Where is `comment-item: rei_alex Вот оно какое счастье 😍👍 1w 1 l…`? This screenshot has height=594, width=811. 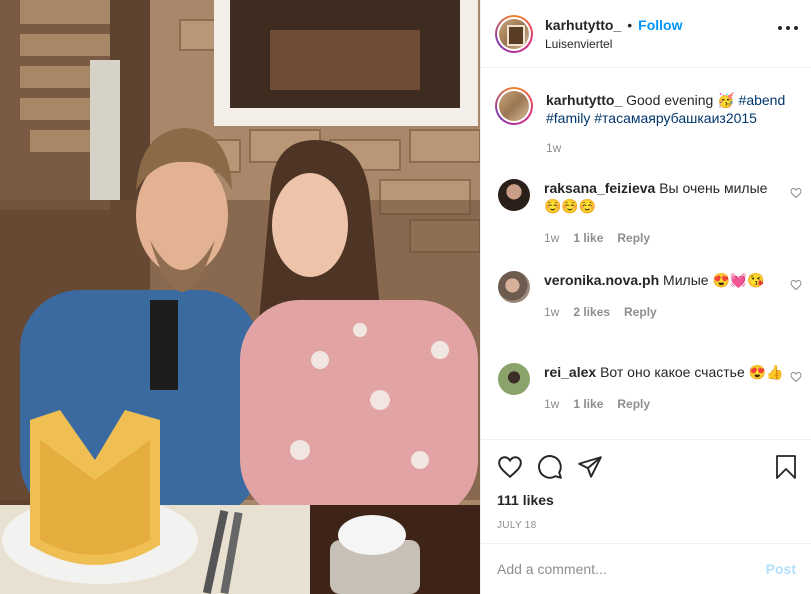 comment-item: rei_alex Вот оно какое счастье 😍👍 1w 1 l… is located at coordinates (650, 388).